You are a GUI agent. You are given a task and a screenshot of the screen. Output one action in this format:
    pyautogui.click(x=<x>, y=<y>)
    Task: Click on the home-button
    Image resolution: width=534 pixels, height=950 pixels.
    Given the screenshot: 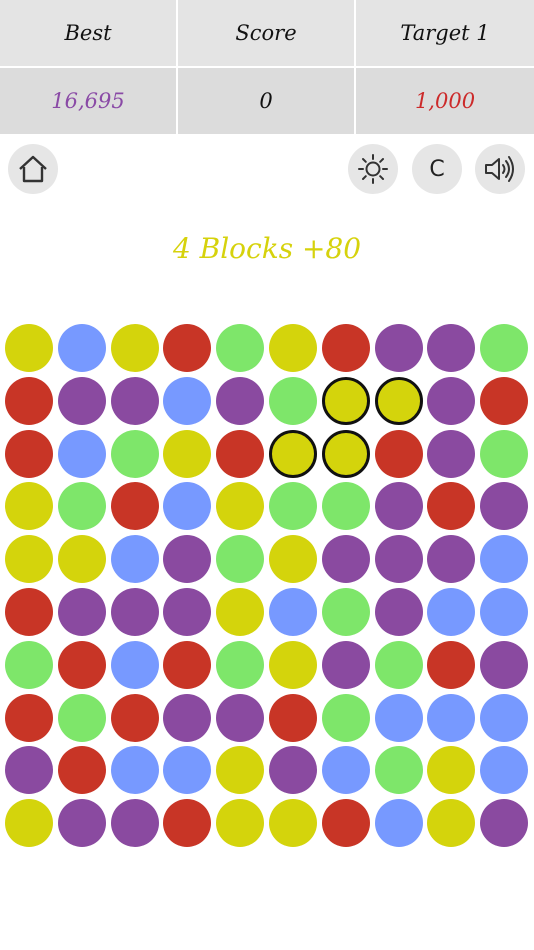 What is the action you would take?
    pyautogui.click(x=33, y=169)
    